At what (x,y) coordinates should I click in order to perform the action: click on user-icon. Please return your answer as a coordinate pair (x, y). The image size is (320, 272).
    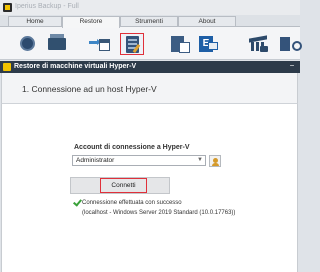
    Looking at the image, I should click on (215, 162).